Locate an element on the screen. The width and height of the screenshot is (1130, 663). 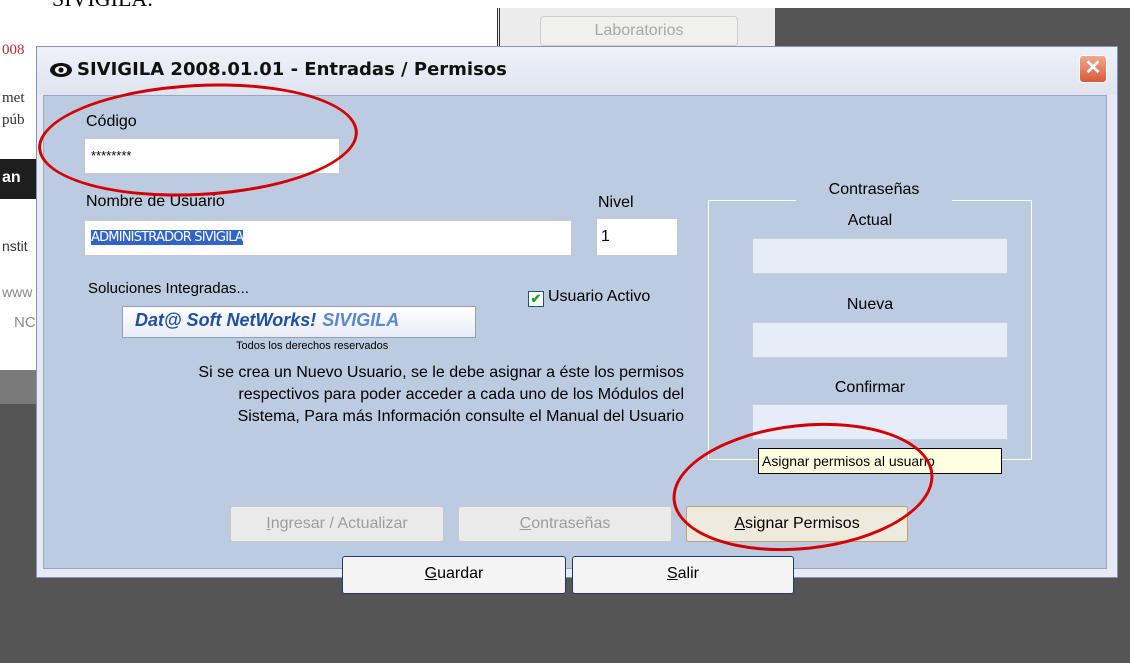
background-gray-band is located at coordinates (19, 387).